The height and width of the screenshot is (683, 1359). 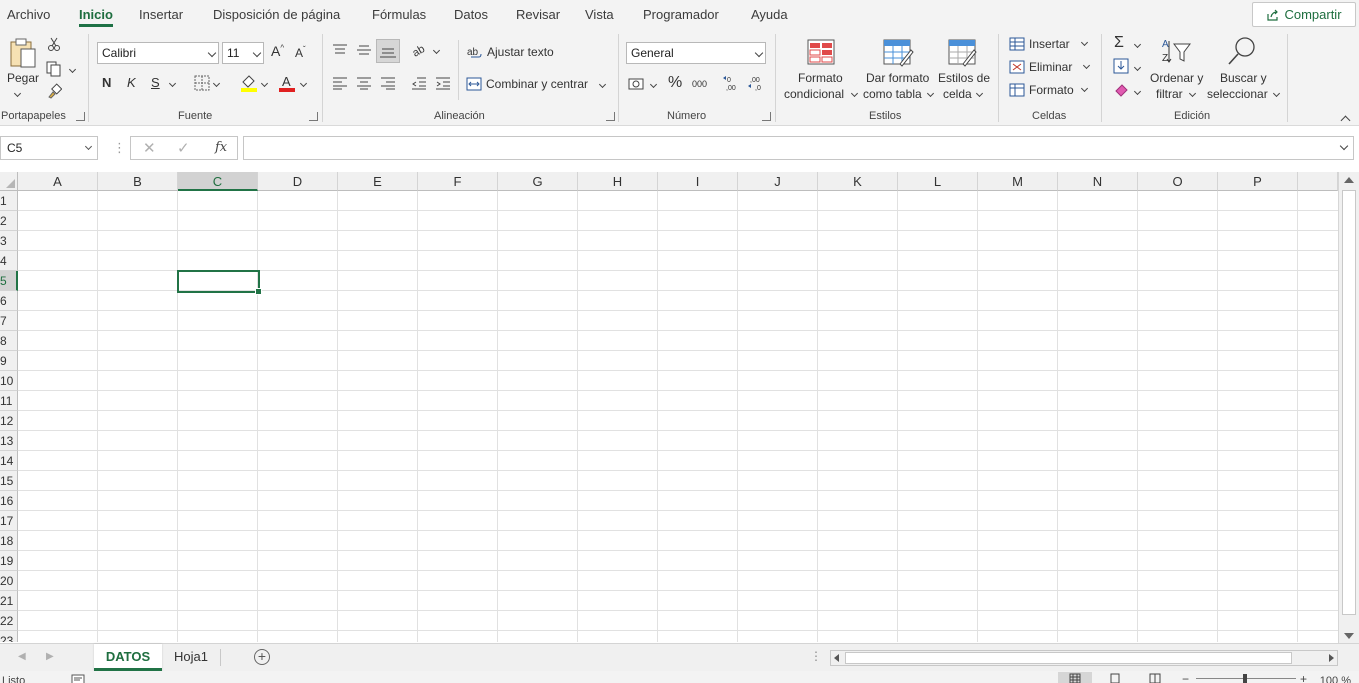 What do you see at coordinates (96, 17) in the screenshot?
I see `tab-inicio: Inicio` at bounding box center [96, 17].